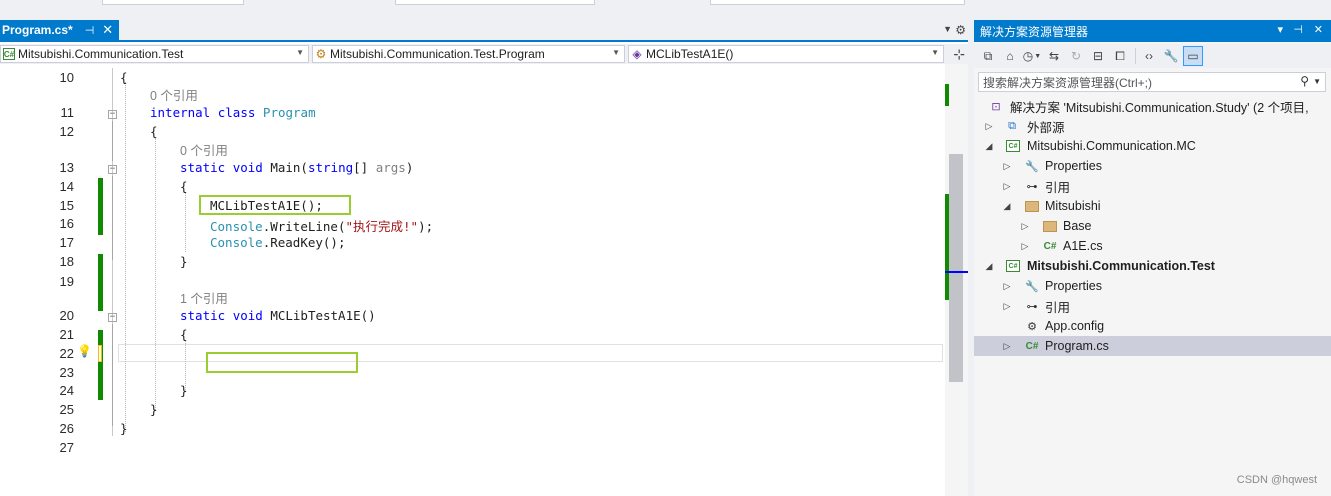 The width and height of the screenshot is (1331, 496). Describe the element at coordinates (1098, 56) in the screenshot. I see `collapse-all-icon: ⊟` at that location.